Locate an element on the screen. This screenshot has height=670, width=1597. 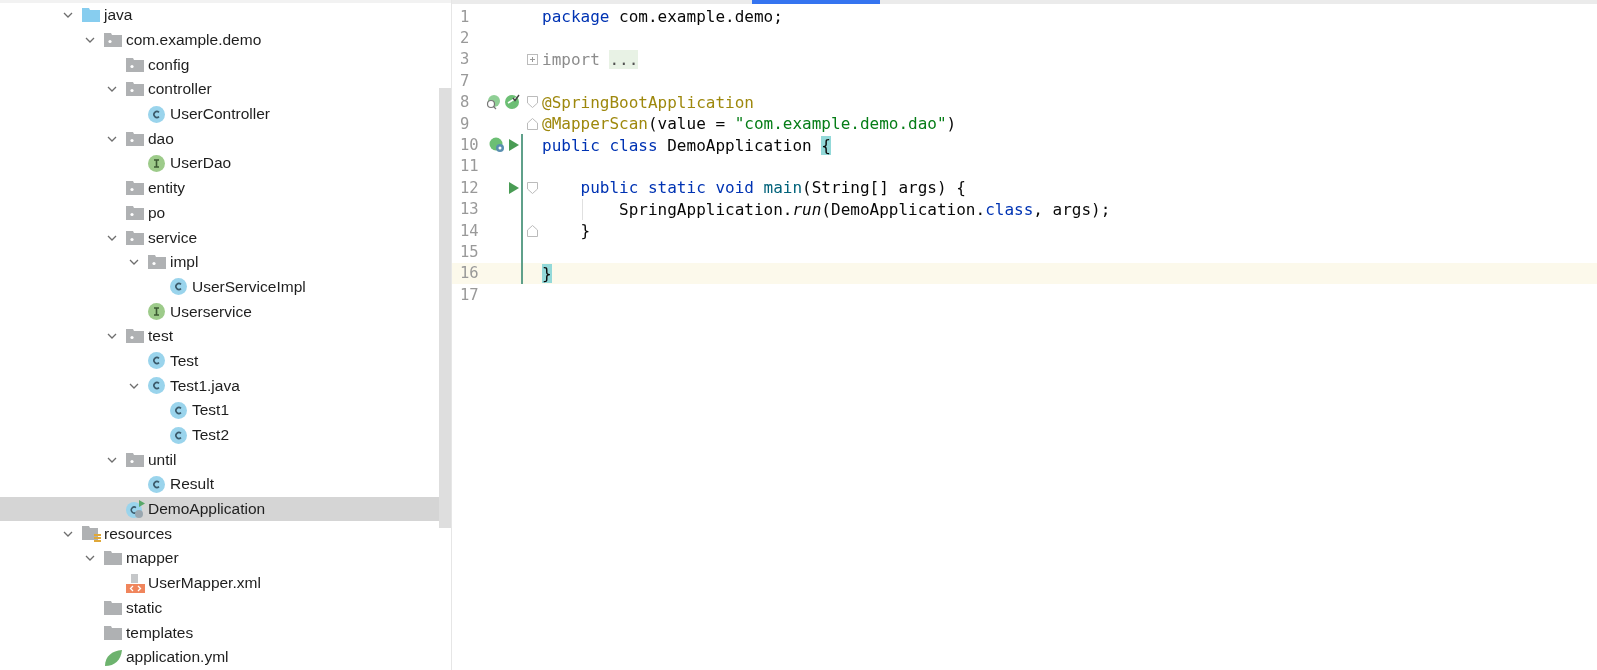
bean-check-icon is located at coordinates (512, 102).